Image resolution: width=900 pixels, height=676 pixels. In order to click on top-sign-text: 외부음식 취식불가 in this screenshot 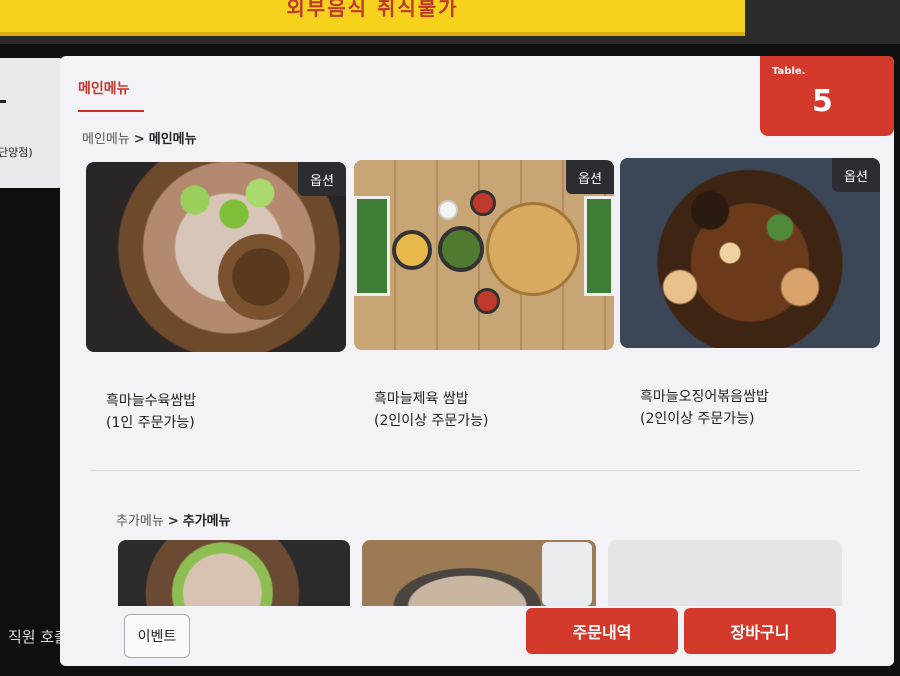, I will do `click(372, 10)`.